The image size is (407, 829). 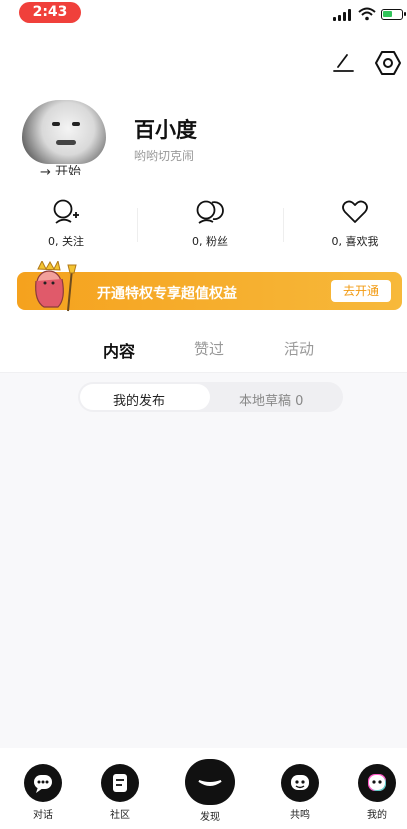 What do you see at coordinates (139, 399) in the screenshot?
I see `segment-my-posts: 我的发布` at bounding box center [139, 399].